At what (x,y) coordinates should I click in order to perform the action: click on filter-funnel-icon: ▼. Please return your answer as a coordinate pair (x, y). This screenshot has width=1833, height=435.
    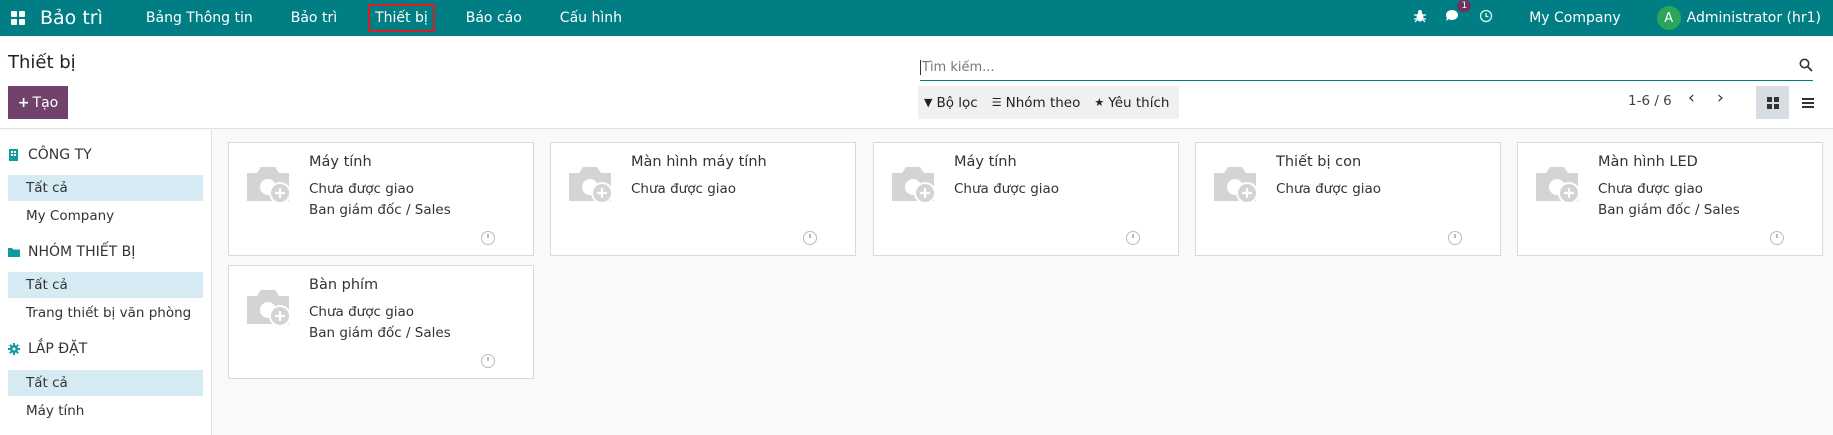
    Looking at the image, I should click on (928, 102).